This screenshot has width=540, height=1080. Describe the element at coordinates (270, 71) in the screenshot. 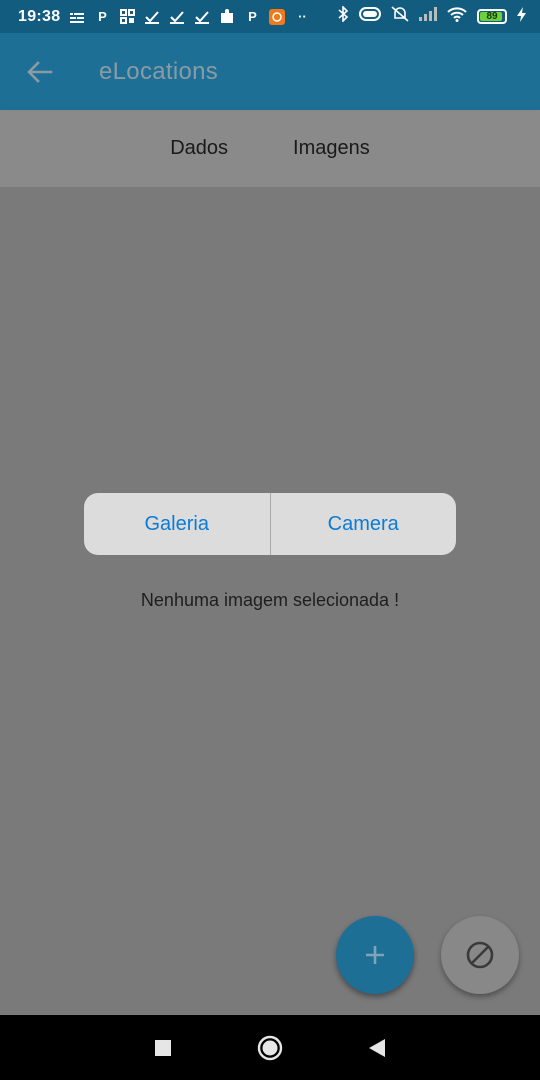

I see `app-bar: eLocations` at that location.